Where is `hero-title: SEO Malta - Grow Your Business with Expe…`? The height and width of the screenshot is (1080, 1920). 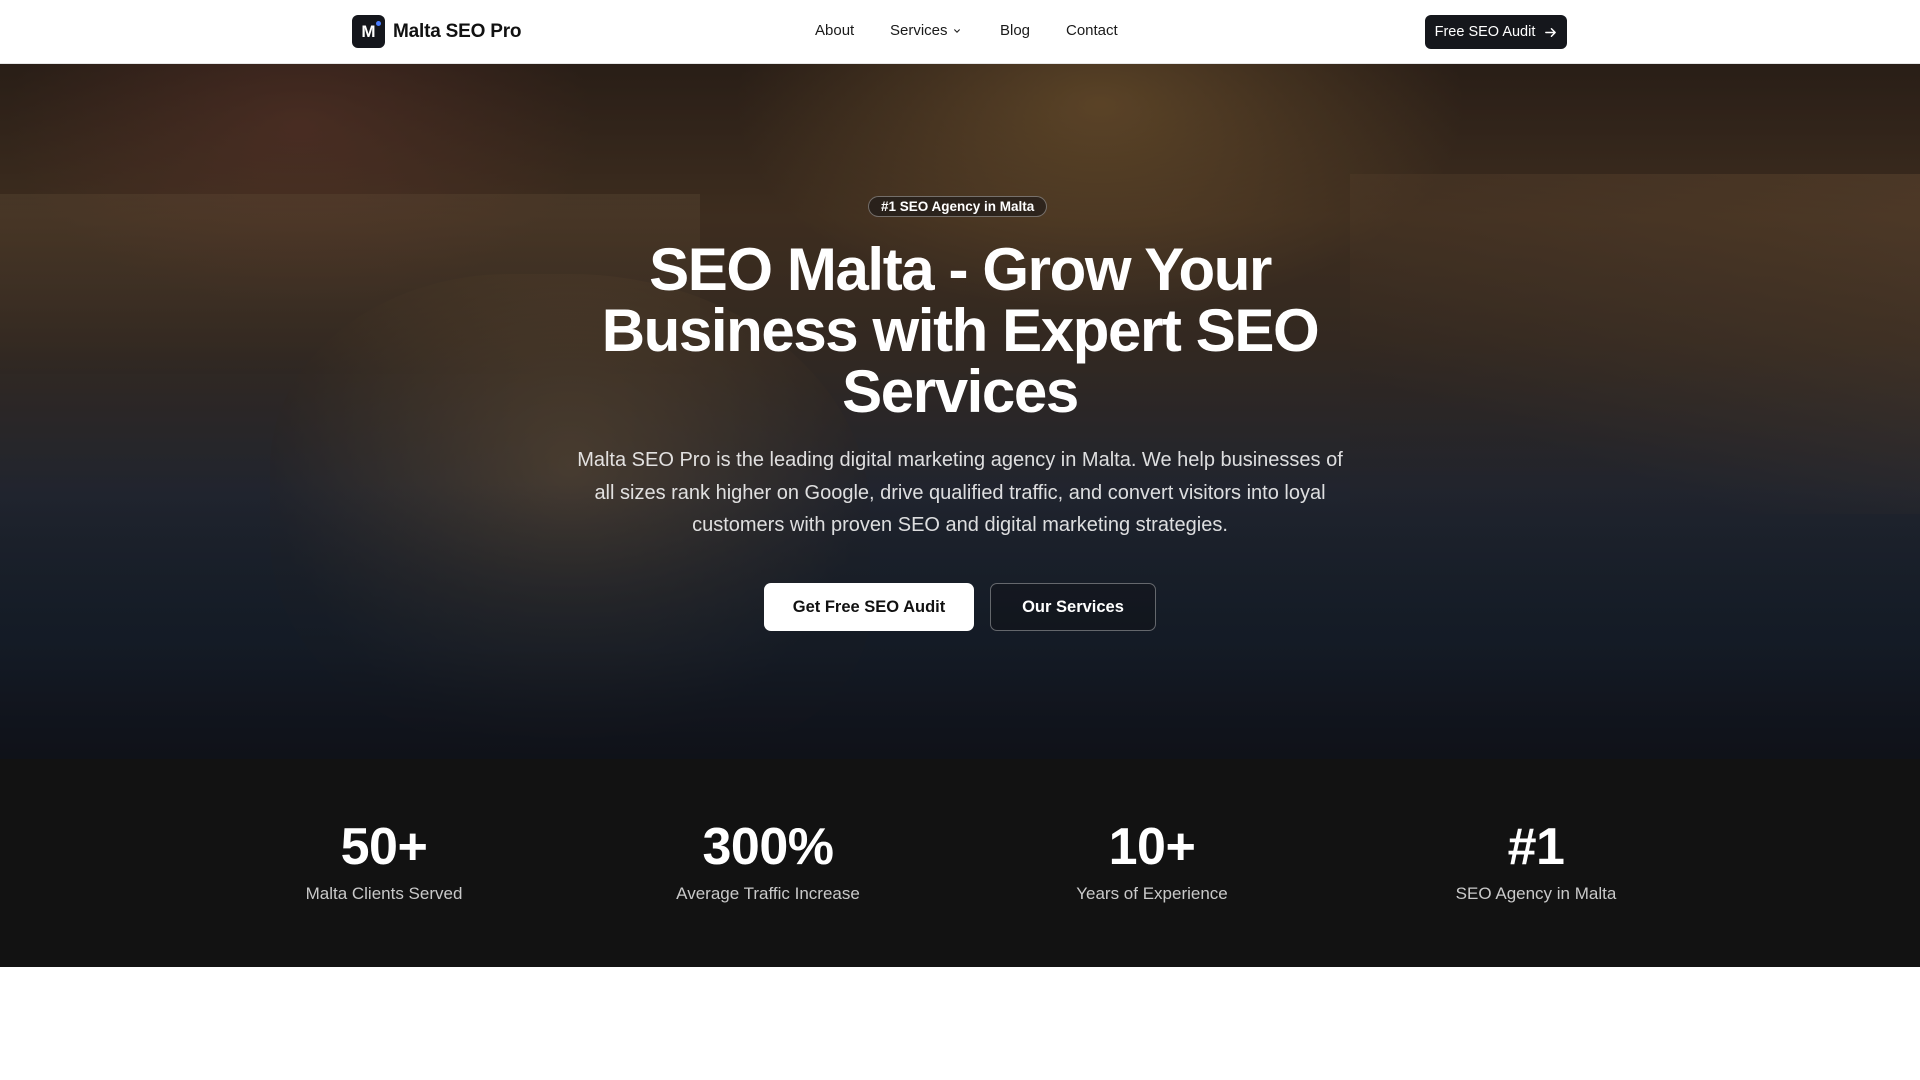
hero-title: SEO Malta - Grow Your Business with Expe… is located at coordinates (960, 330).